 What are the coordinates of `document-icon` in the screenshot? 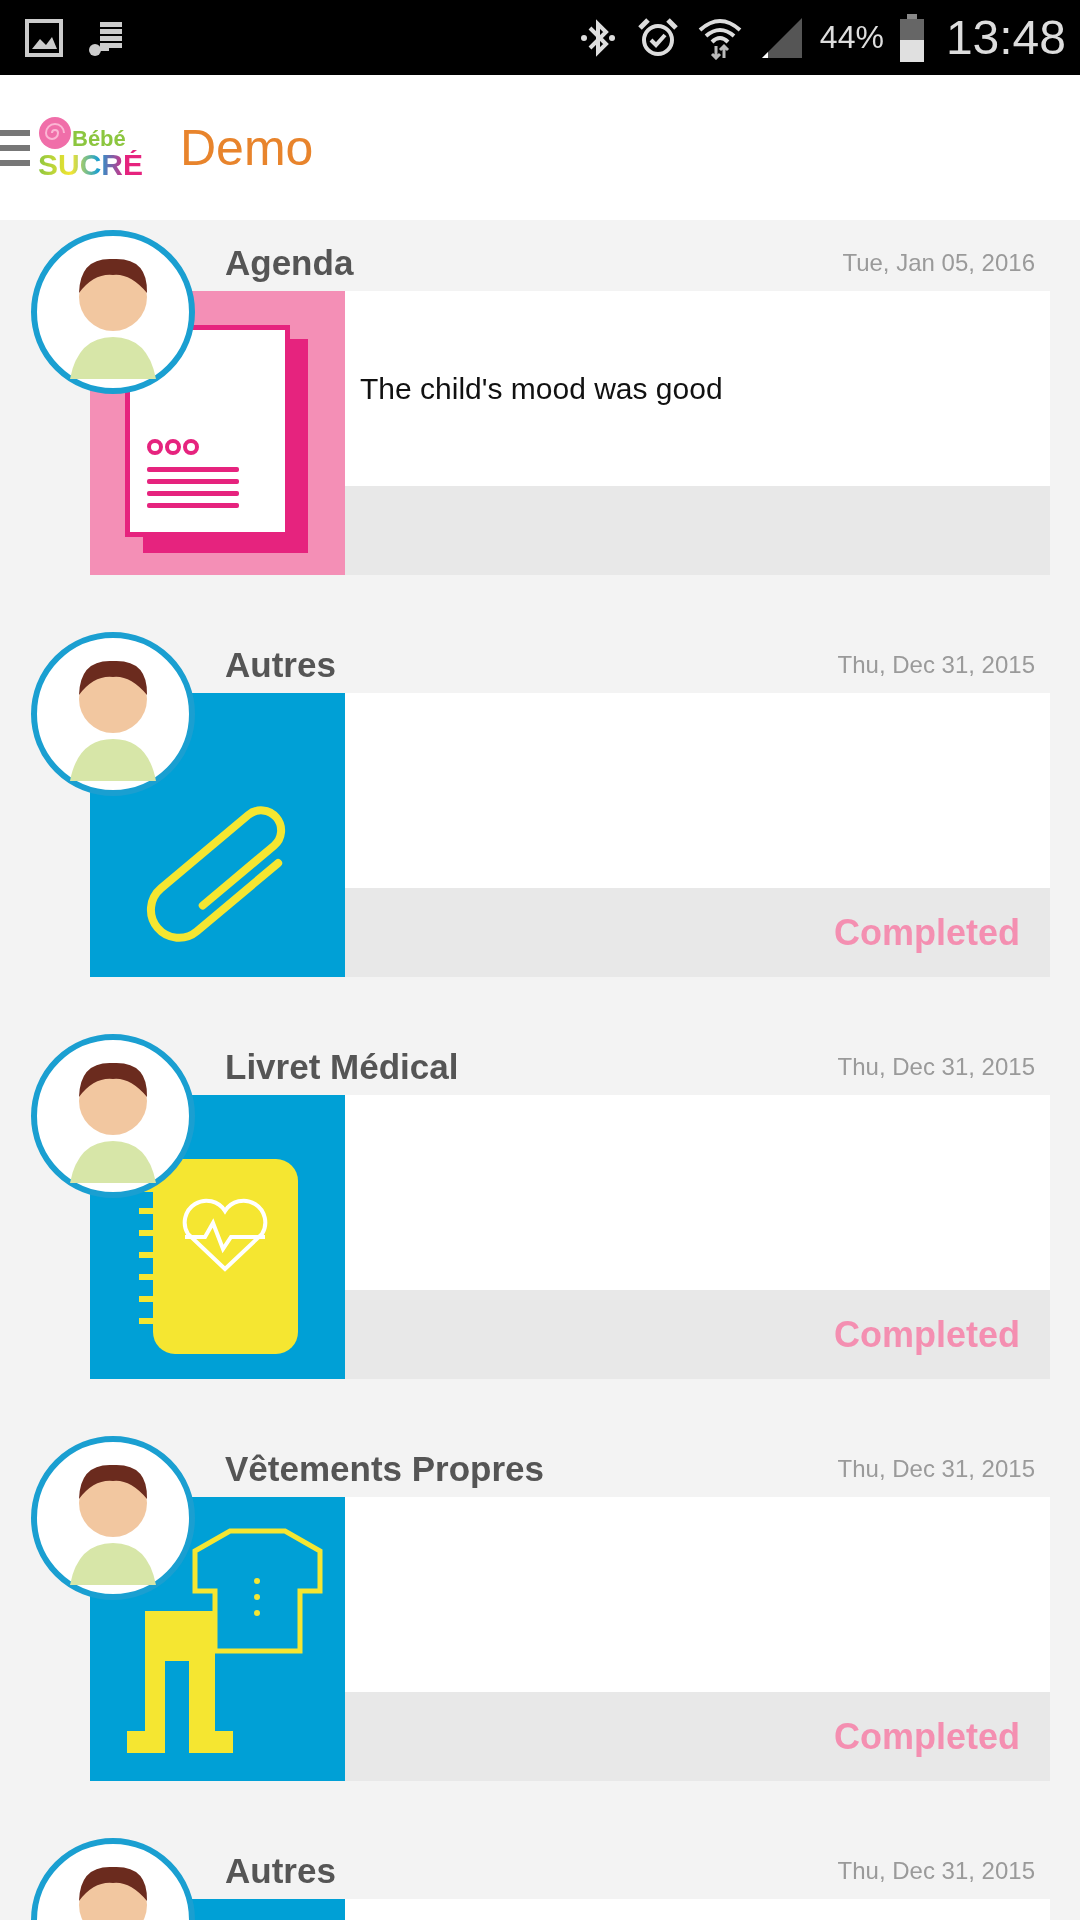 It's located at (217, 440).